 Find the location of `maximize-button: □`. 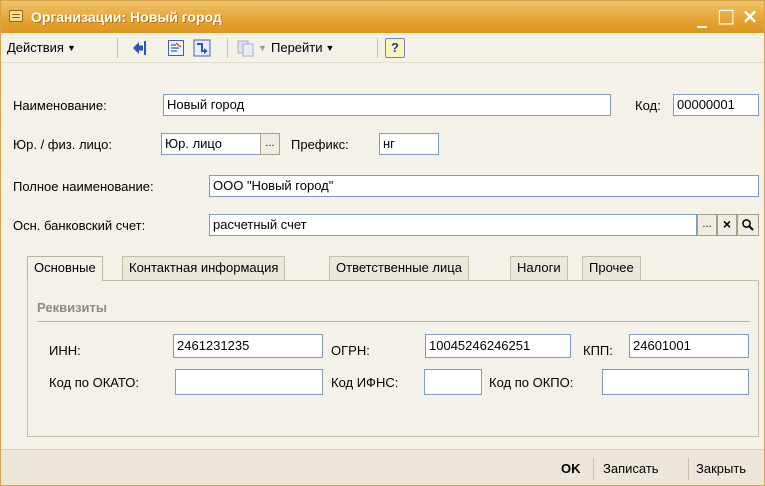

maximize-button: □ is located at coordinates (726, 16).